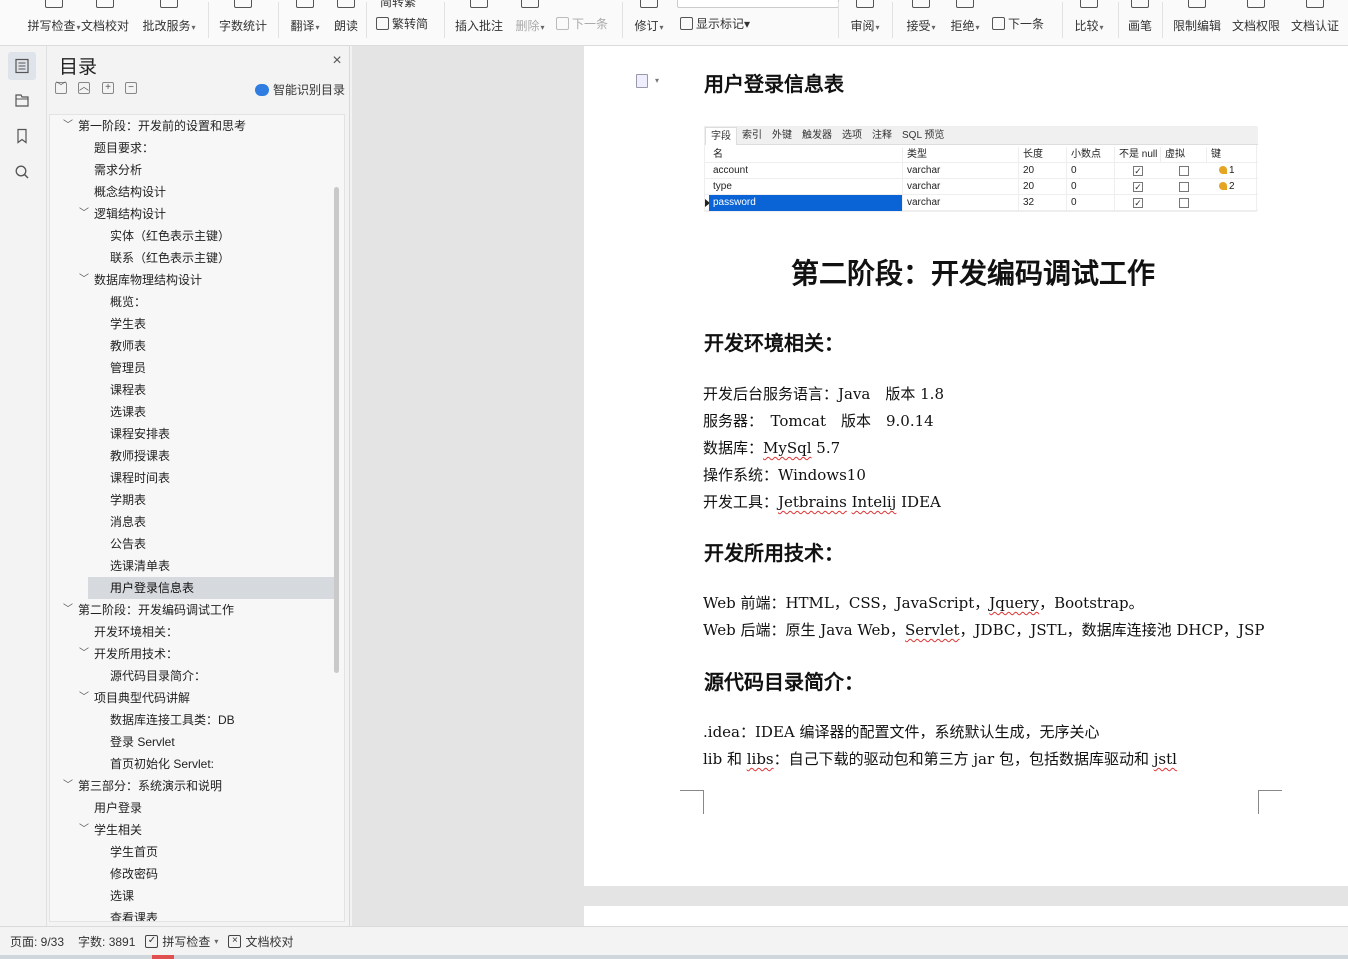 The image size is (1348, 959). I want to click on proofread-status: × 文档校对, so click(260, 941).